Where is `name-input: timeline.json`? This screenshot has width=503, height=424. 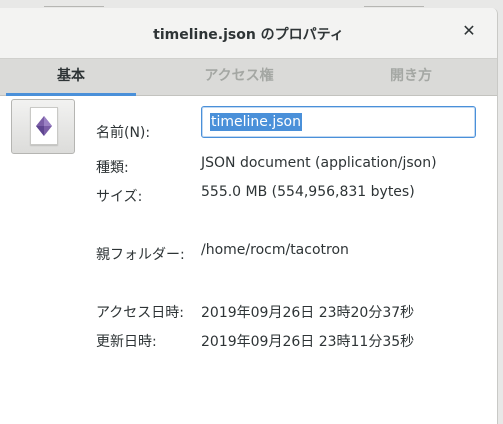
name-input: timeline.json is located at coordinates (338, 122).